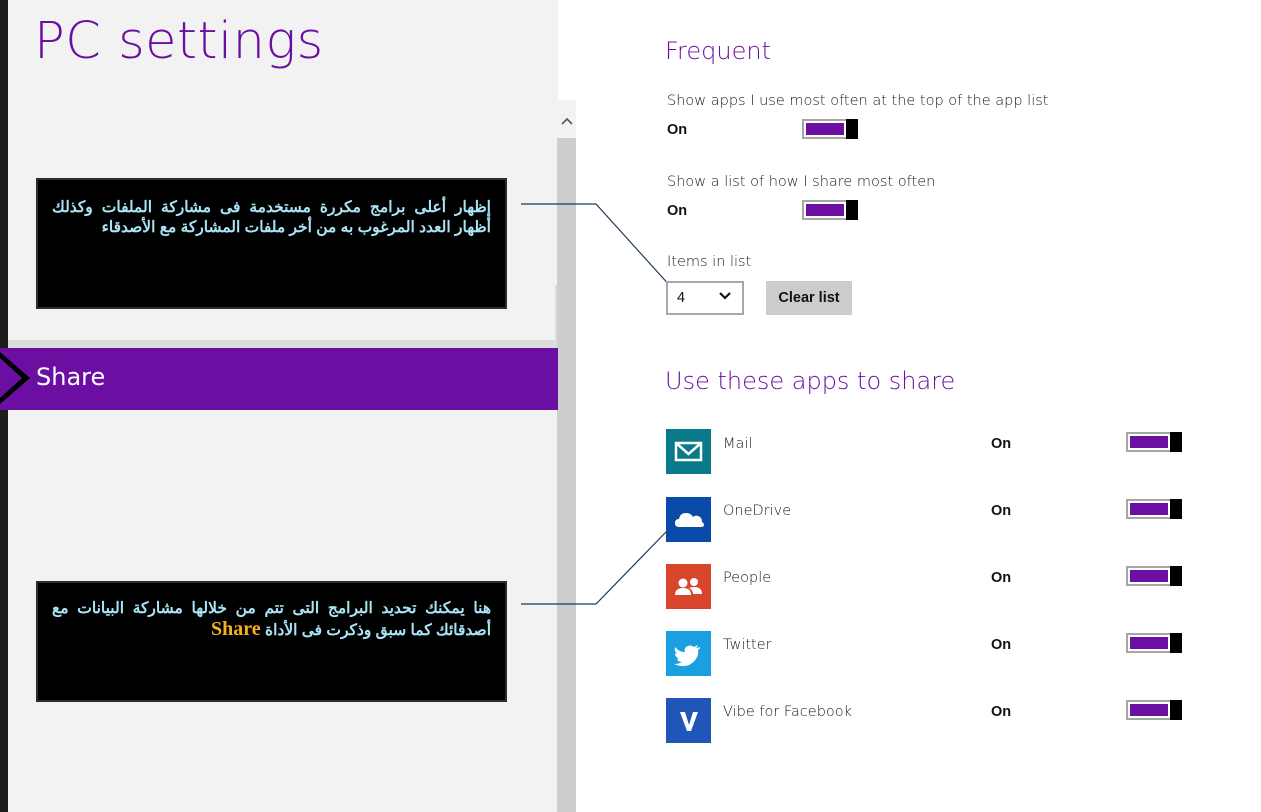 The height and width of the screenshot is (812, 1261). I want to click on v-letter-icon, so click(688, 720).